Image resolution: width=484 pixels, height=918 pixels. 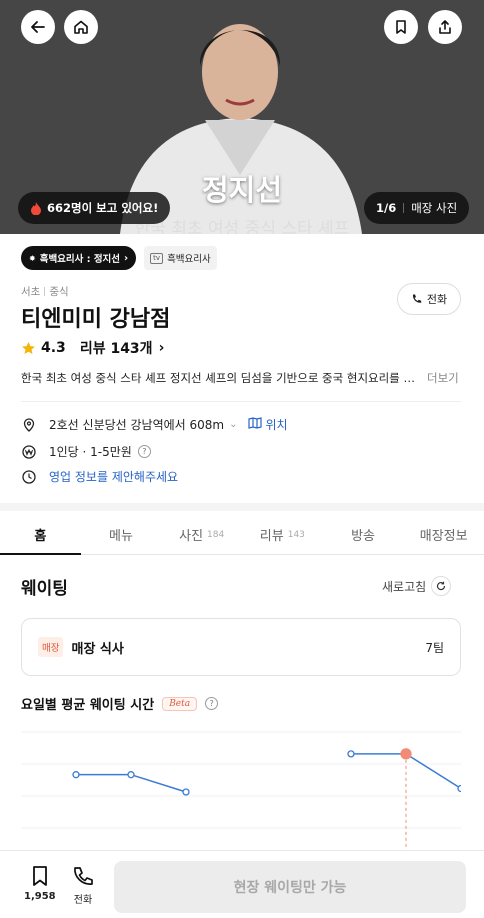 What do you see at coordinates (31, 292) in the screenshot?
I see `category-region: 서초` at bounding box center [31, 292].